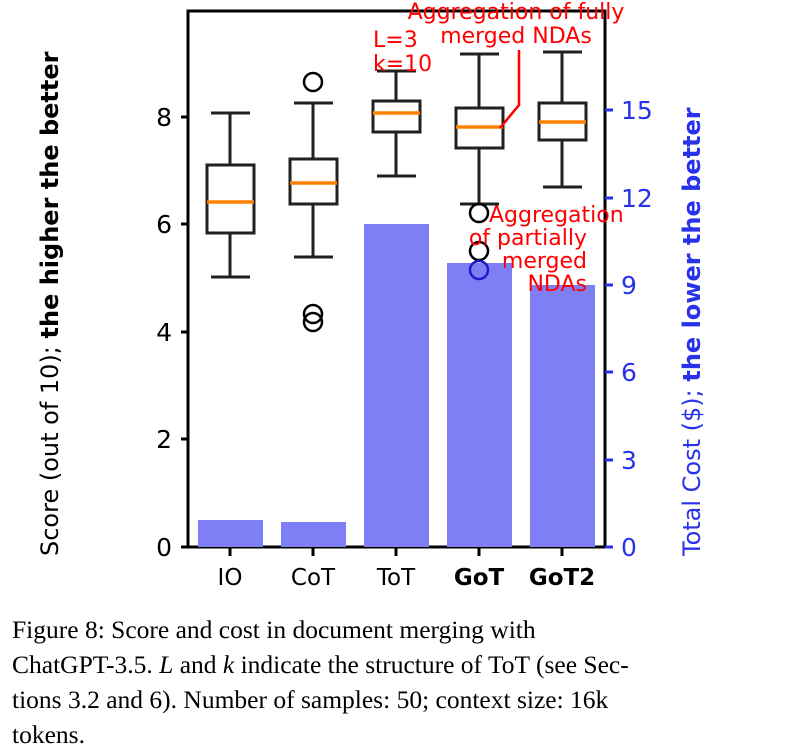 This screenshot has width=801, height=754. Describe the element at coordinates (516, 12) in the screenshot. I see `annotation-fully-line-1: Aggregation of fully` at that location.